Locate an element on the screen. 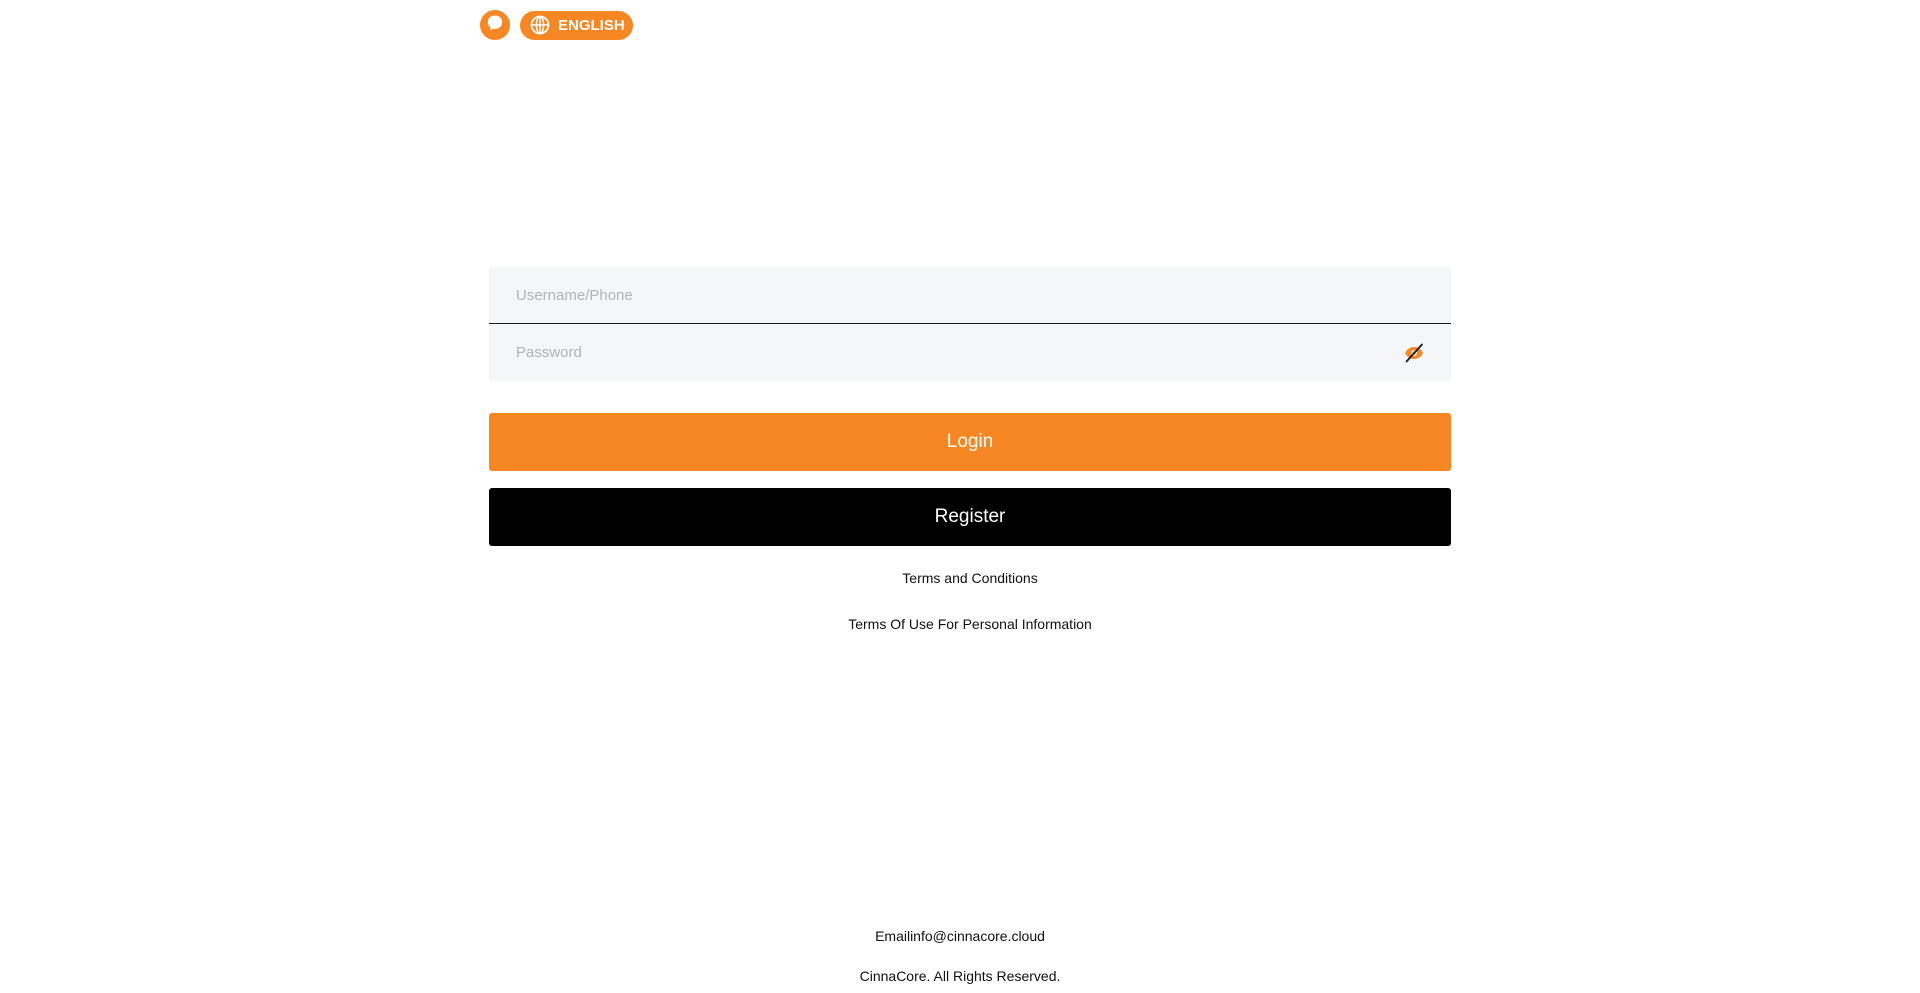  footer-email: Emailinfo@cinnacore.cloud is located at coordinates (960, 936).